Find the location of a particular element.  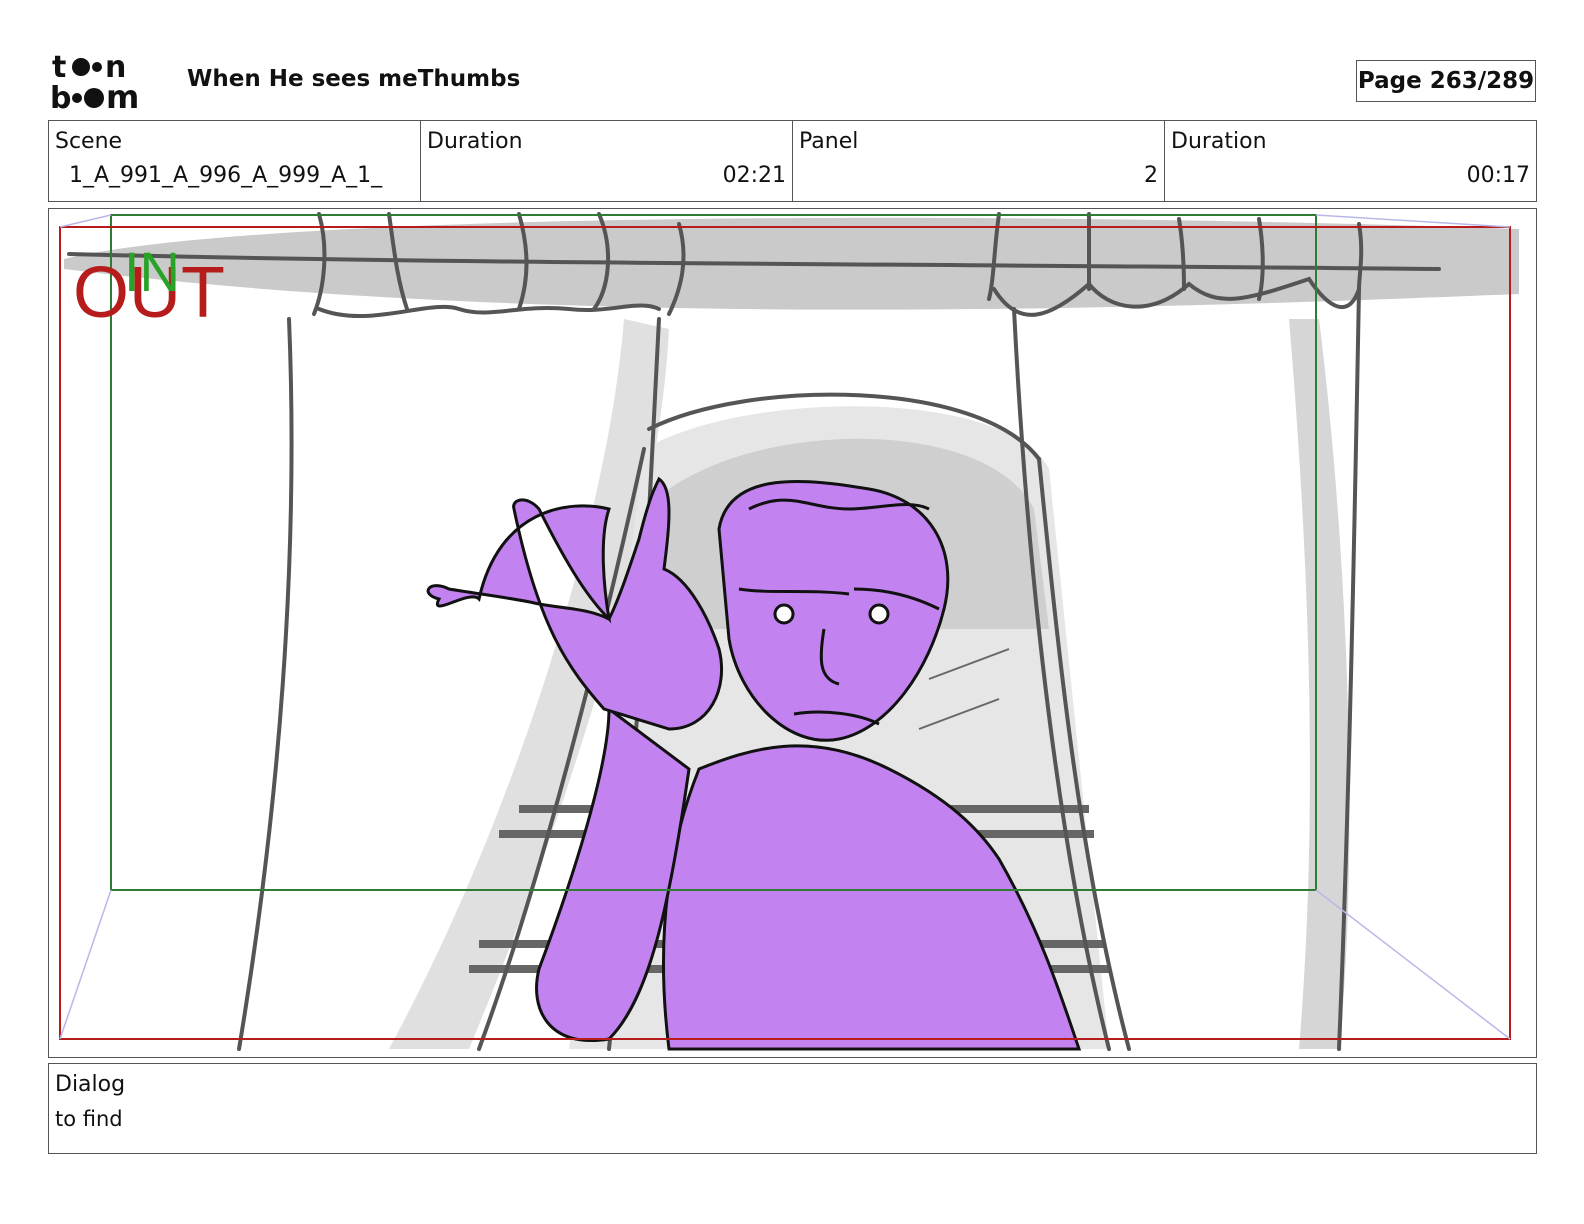

dialog-label: Dialog is located at coordinates (90, 1084).